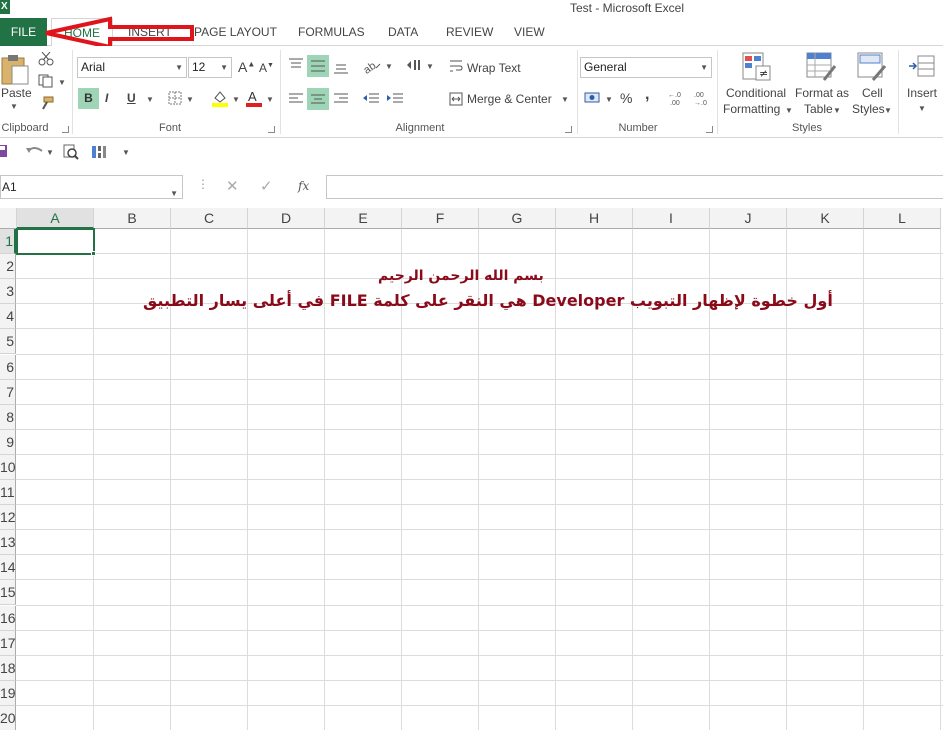  Describe the element at coordinates (62, 82) in the screenshot. I see `copy-dropdown-icon: ▼` at that location.